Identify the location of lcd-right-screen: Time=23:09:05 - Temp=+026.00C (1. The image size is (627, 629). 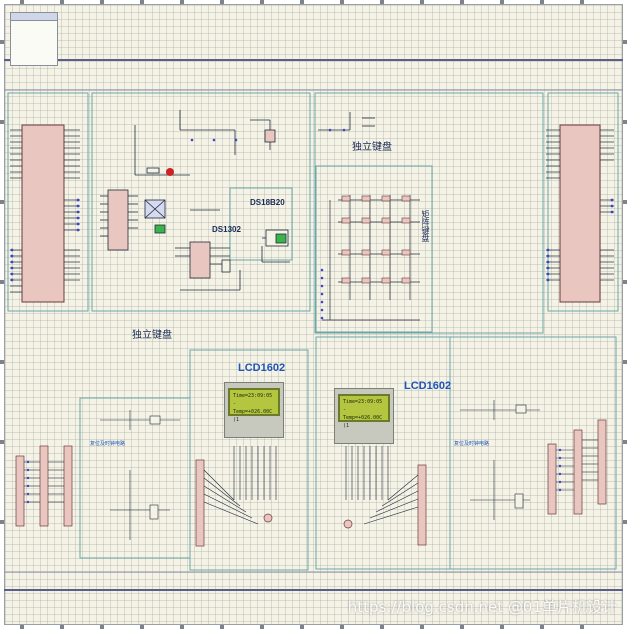
(364, 411).